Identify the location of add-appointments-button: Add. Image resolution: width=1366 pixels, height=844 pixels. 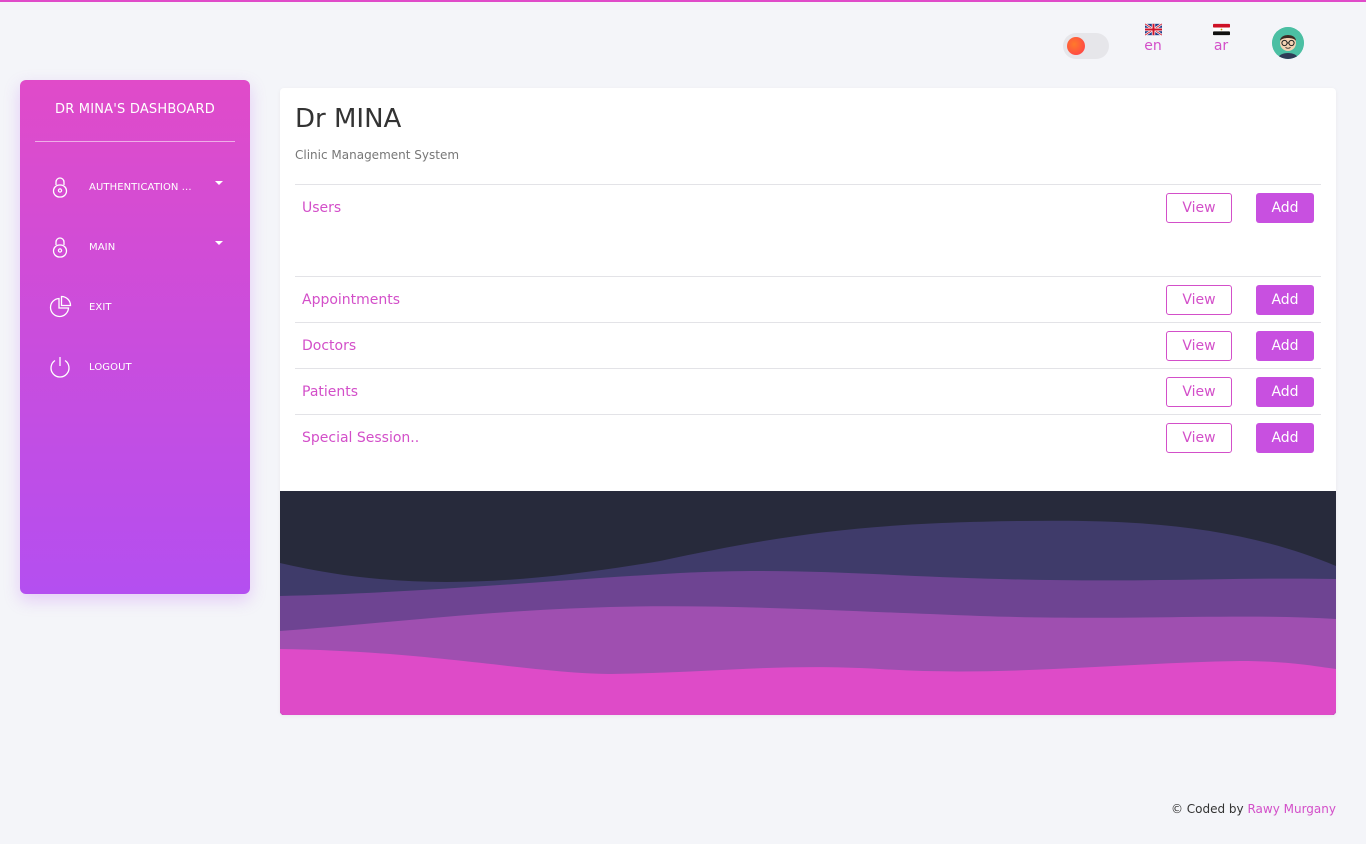
(1285, 300).